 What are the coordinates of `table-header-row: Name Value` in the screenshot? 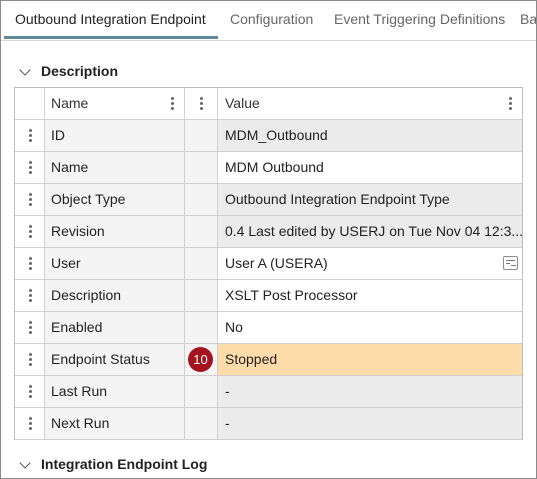 It's located at (268, 104).